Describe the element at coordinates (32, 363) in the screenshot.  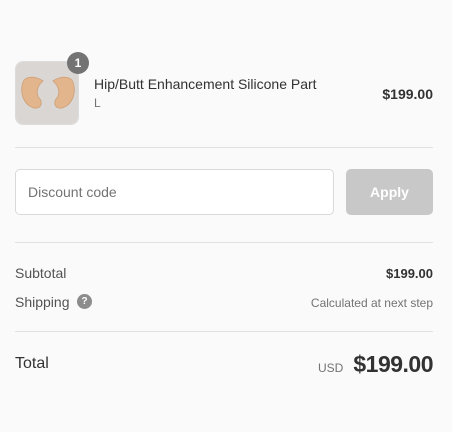
I see `total-label: Total` at that location.